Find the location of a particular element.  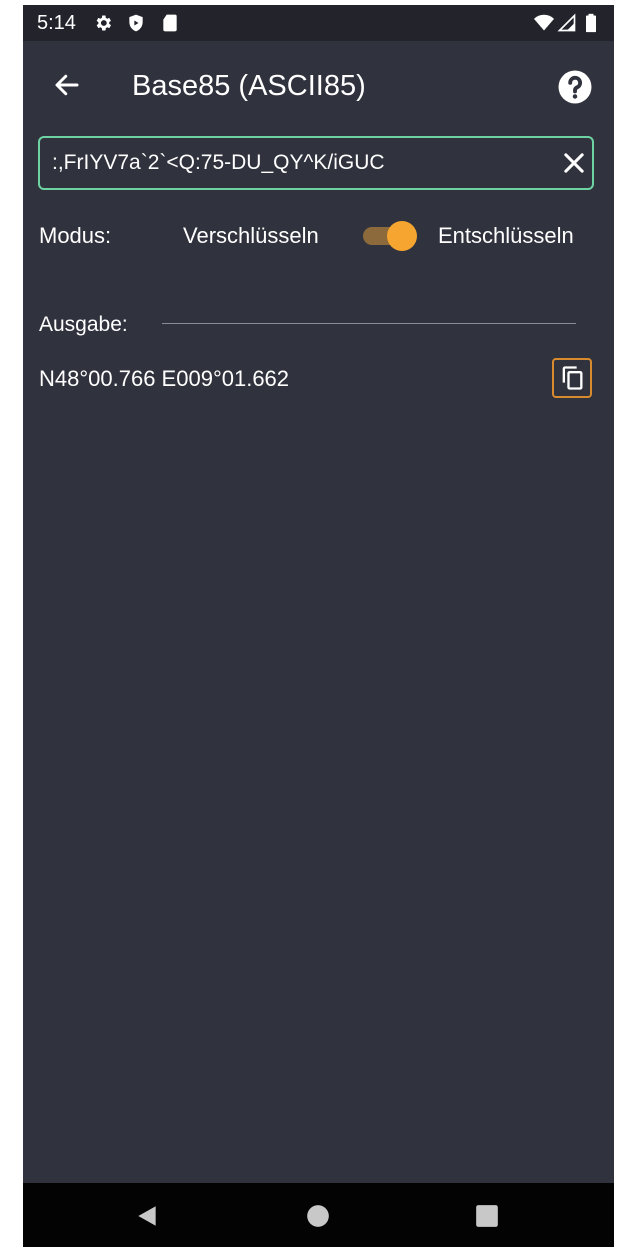

nav-home-icon is located at coordinates (318, 1216).